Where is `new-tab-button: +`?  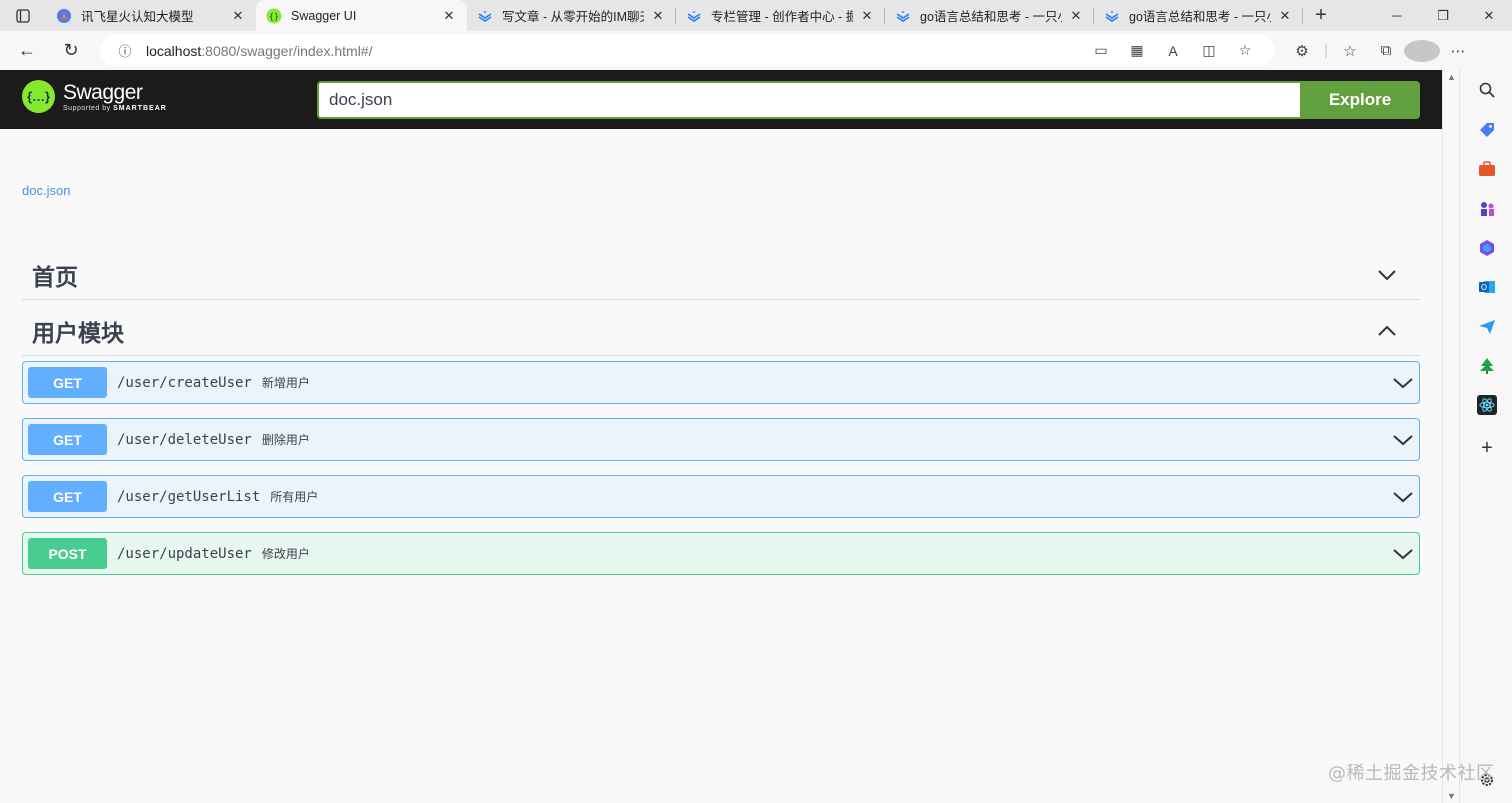
new-tab-button: + is located at coordinates (1321, 15).